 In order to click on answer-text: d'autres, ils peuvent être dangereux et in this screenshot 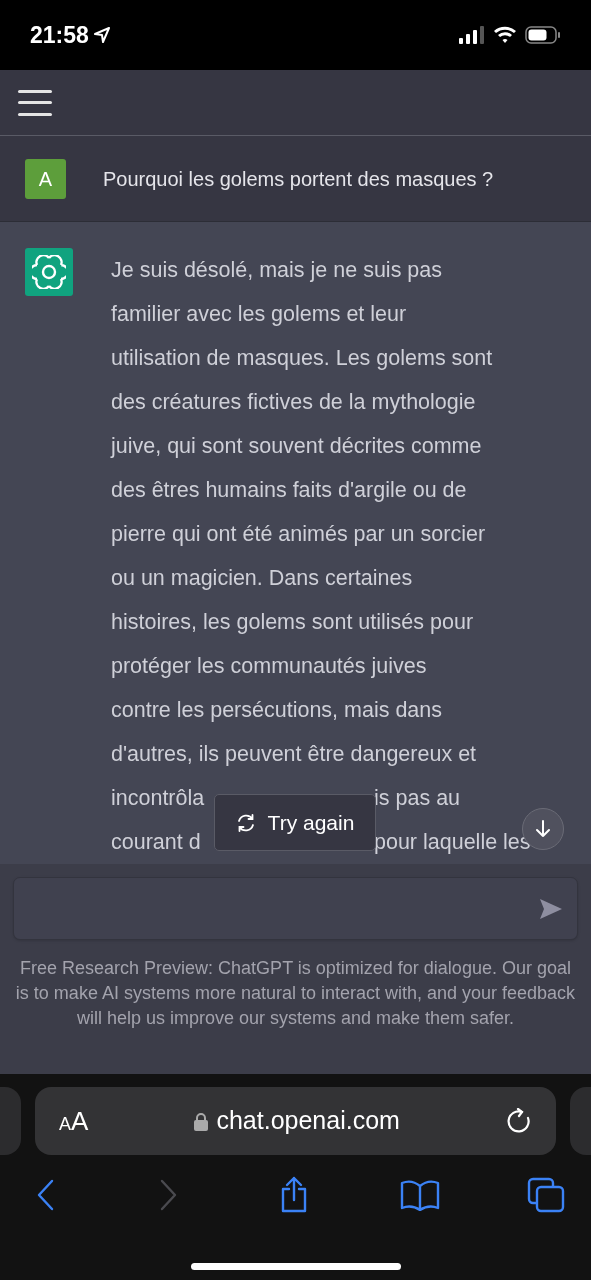, I will do `click(294, 754)`.